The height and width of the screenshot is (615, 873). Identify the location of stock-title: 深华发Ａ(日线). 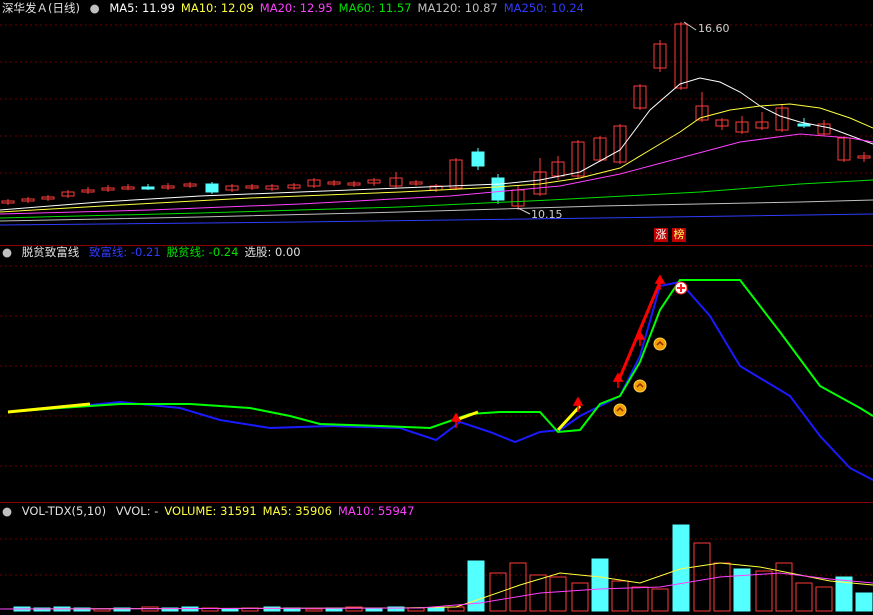
(41, 8).